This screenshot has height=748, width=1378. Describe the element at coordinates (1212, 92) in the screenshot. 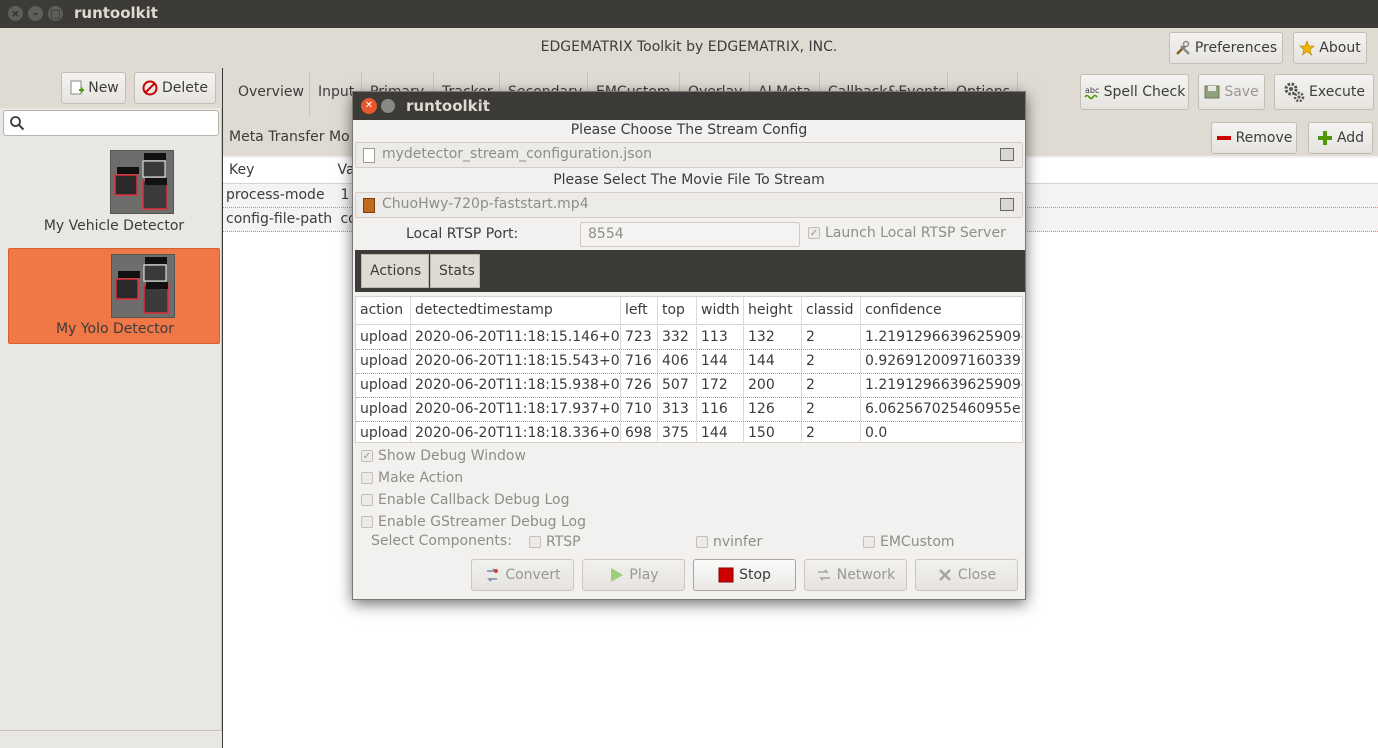

I see `save-icon` at that location.